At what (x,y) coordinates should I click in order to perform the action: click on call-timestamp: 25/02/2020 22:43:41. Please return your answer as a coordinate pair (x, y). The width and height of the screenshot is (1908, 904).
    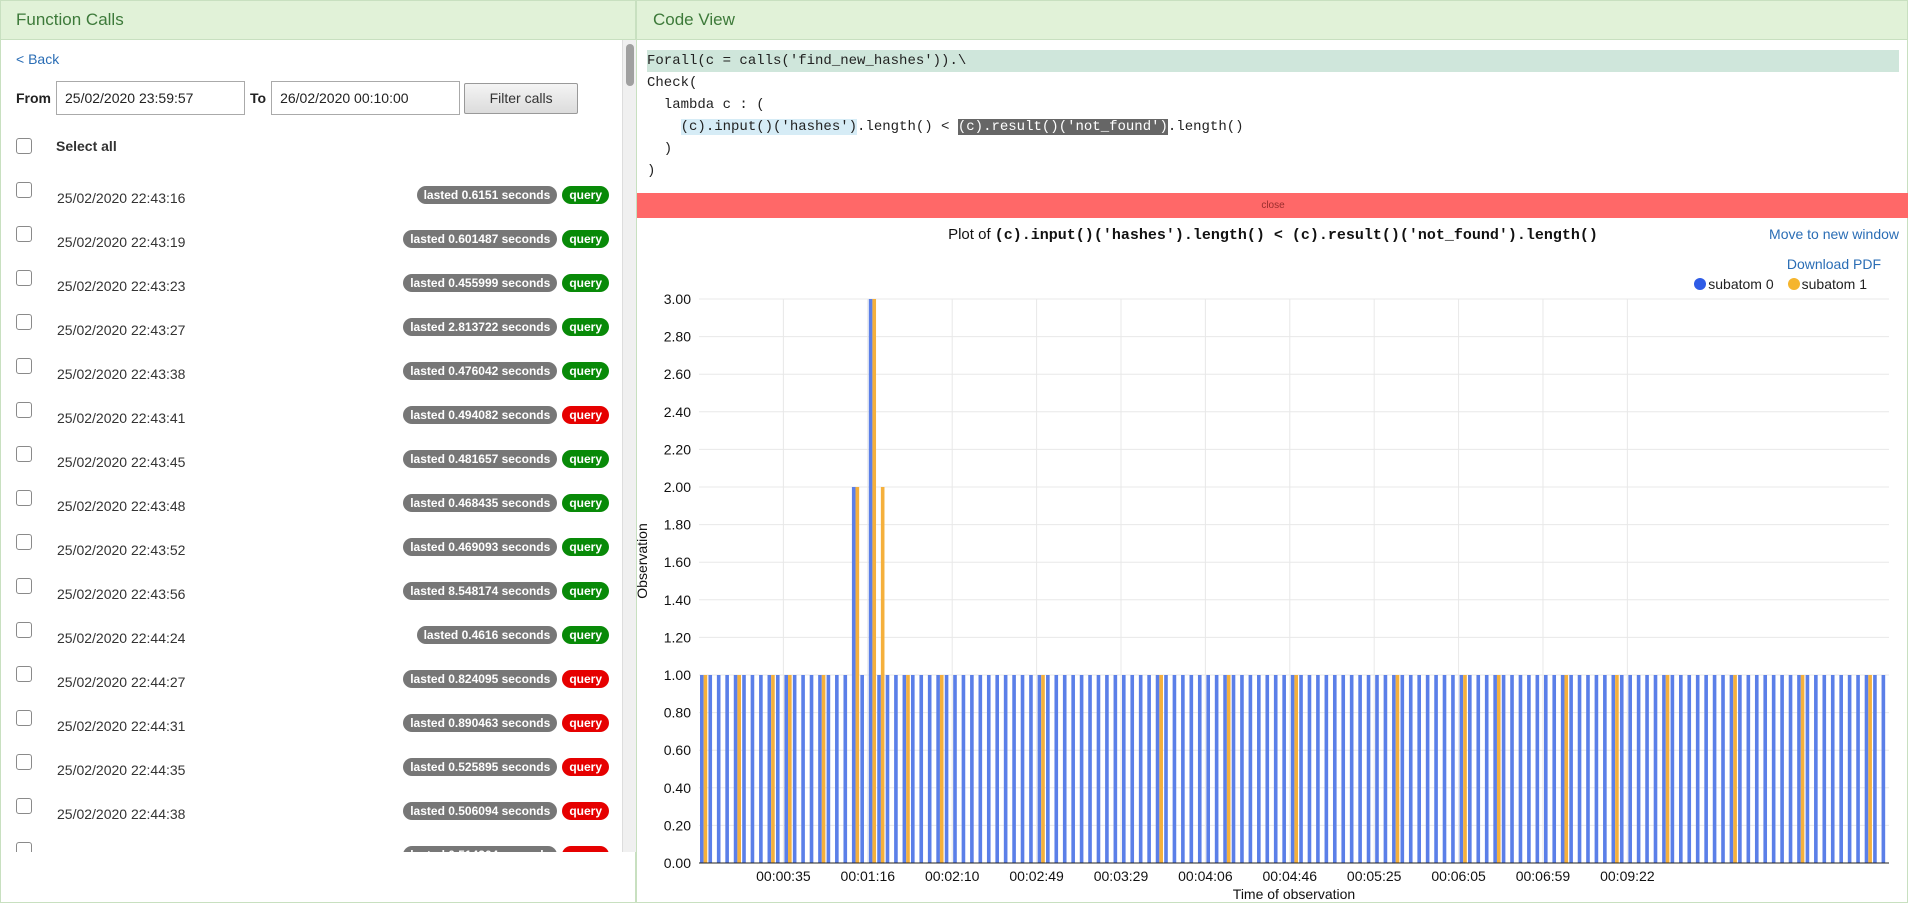
    Looking at the image, I should click on (121, 418).